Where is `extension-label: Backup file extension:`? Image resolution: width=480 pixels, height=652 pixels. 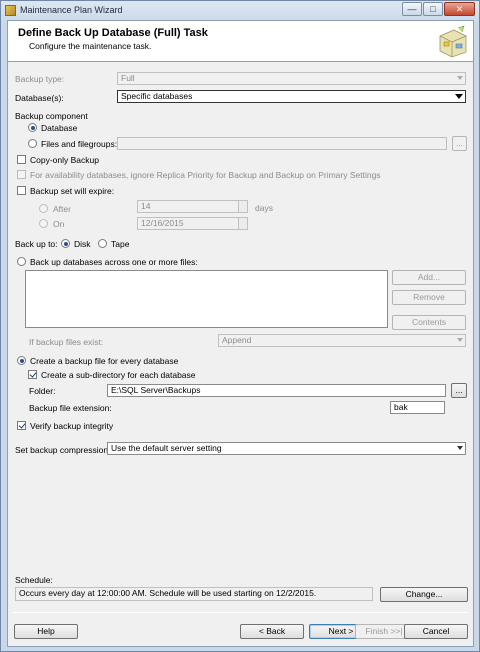
extension-label: Backup file extension: is located at coordinates (70, 408).